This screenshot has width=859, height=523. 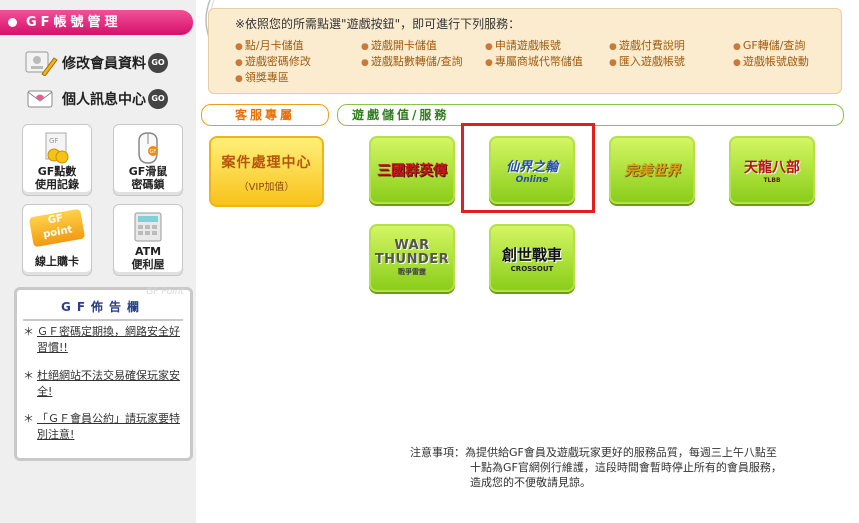 What do you see at coordinates (96, 22) in the screenshot?
I see `account-management-header: GF帳號管理` at bounding box center [96, 22].